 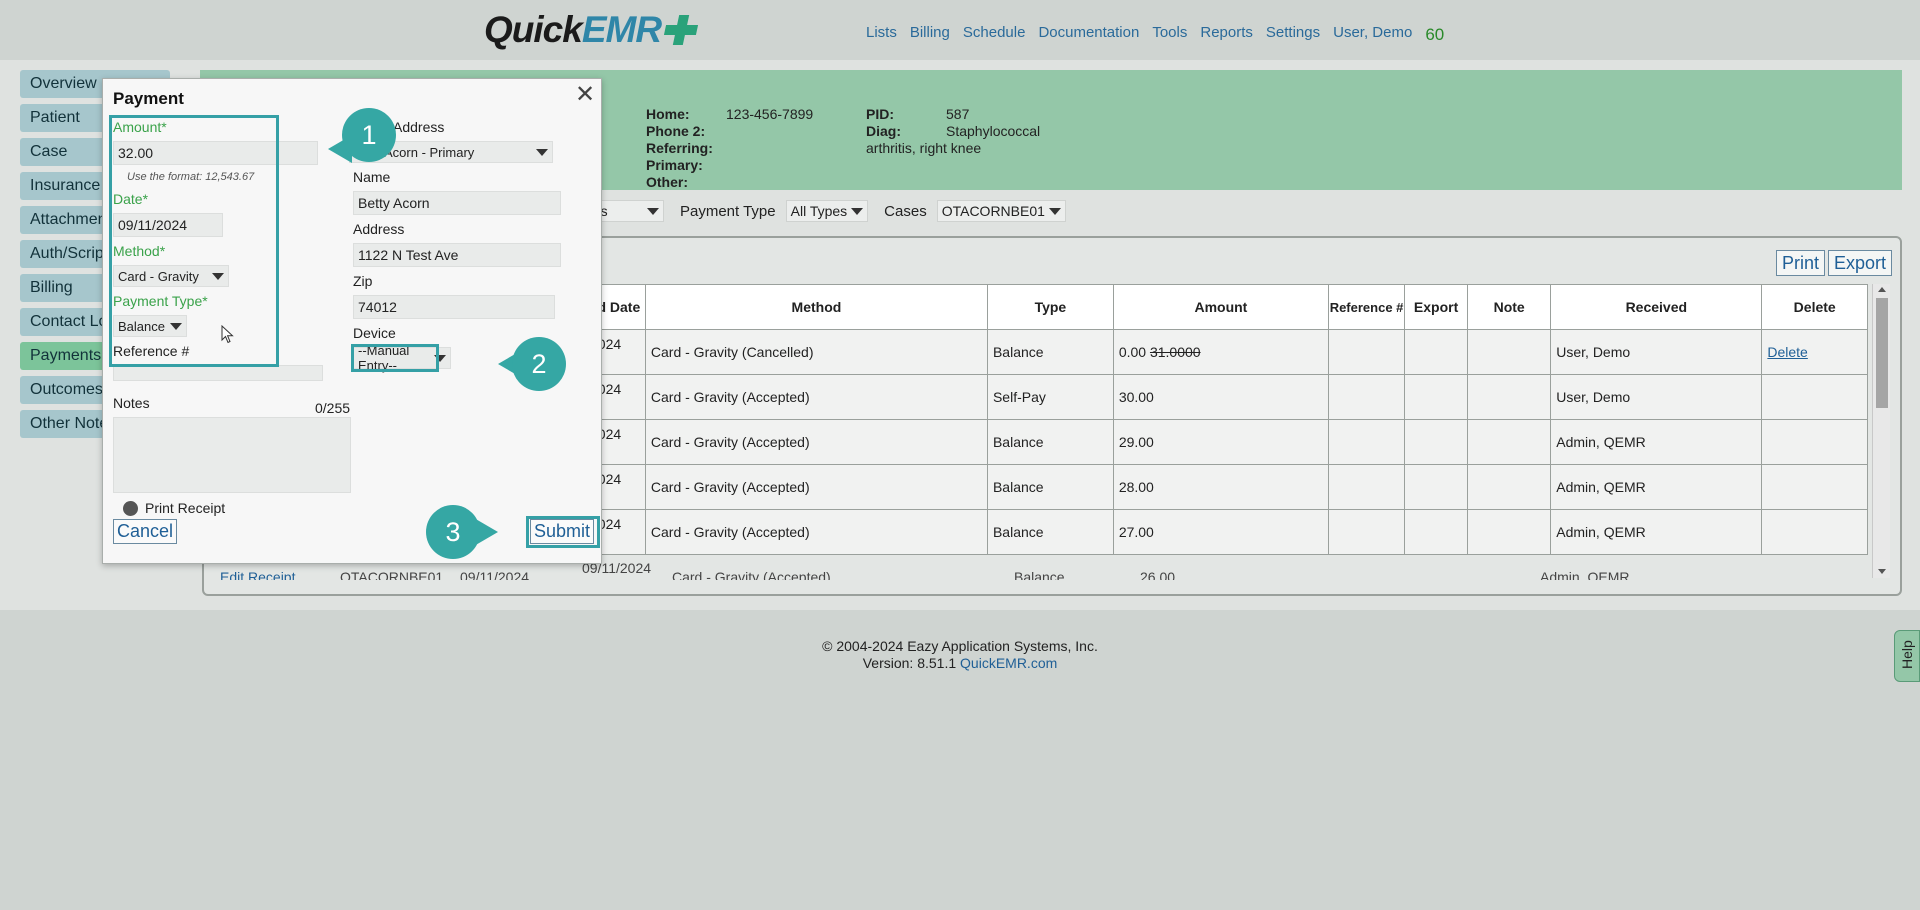 I want to click on quickemr-logo: Quick EMR, so click(x=590, y=30).